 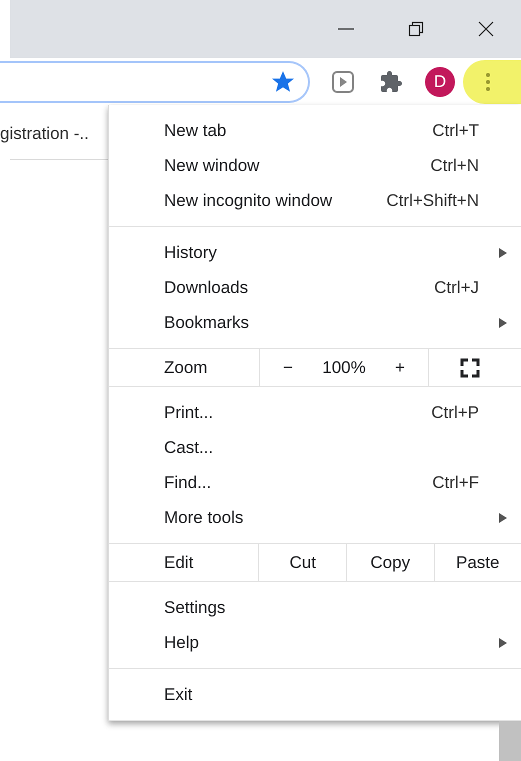 I want to click on menu-item: More tools, so click(x=315, y=517).